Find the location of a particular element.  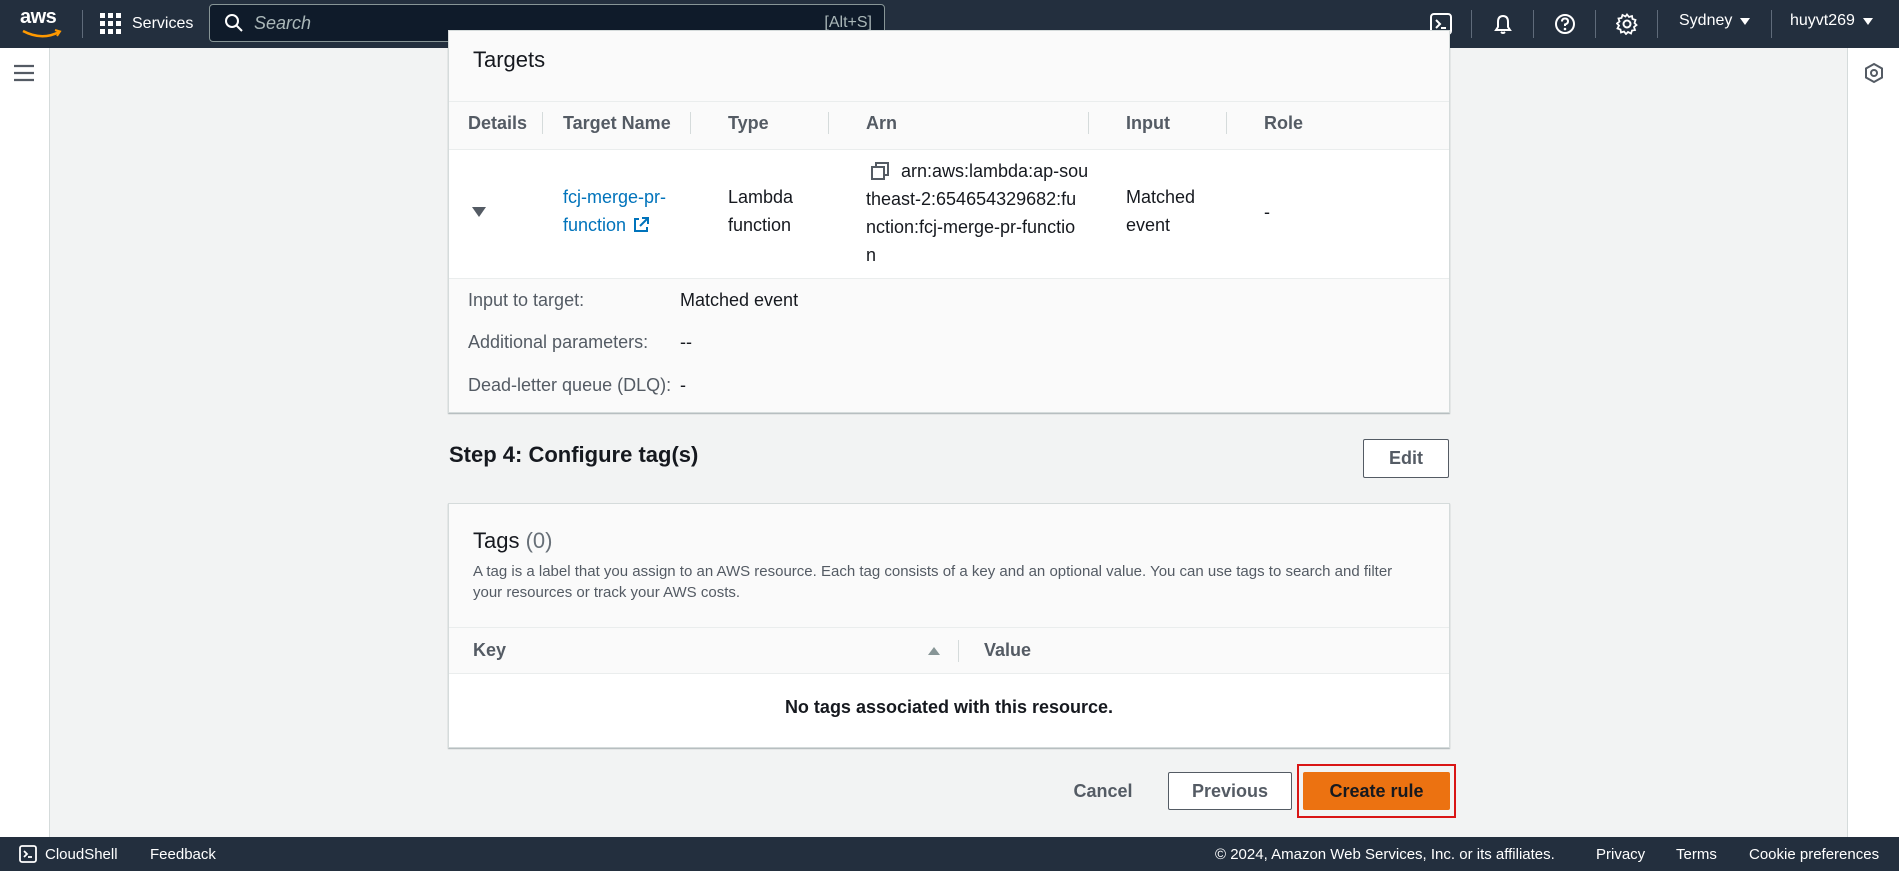

tags-heading: Tags (0) is located at coordinates (513, 541).